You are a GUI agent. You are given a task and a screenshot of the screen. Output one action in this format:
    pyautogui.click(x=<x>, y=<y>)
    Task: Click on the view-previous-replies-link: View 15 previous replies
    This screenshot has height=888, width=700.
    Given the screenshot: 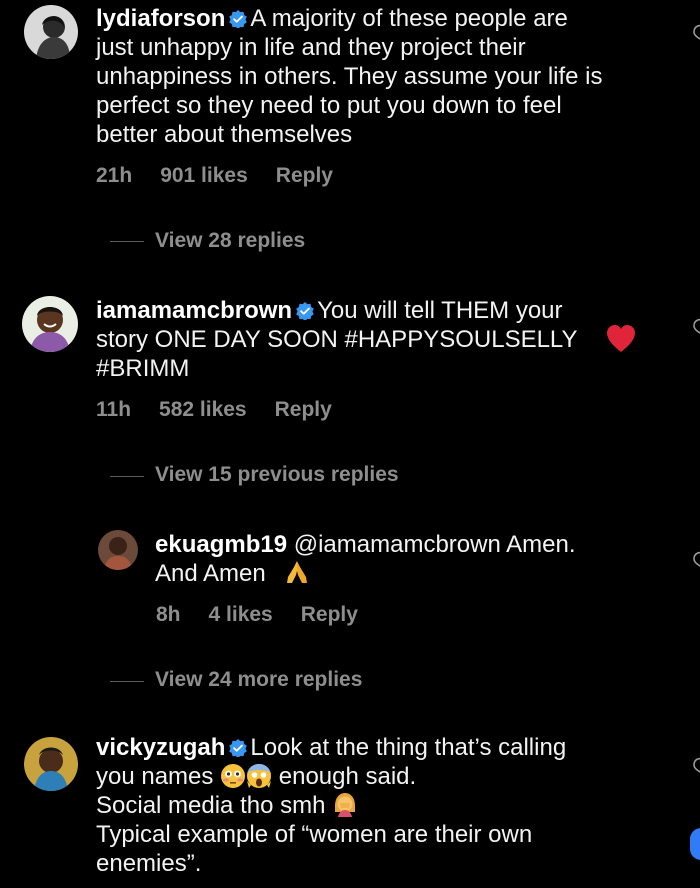 What is the action you would take?
    pyautogui.click(x=277, y=475)
    